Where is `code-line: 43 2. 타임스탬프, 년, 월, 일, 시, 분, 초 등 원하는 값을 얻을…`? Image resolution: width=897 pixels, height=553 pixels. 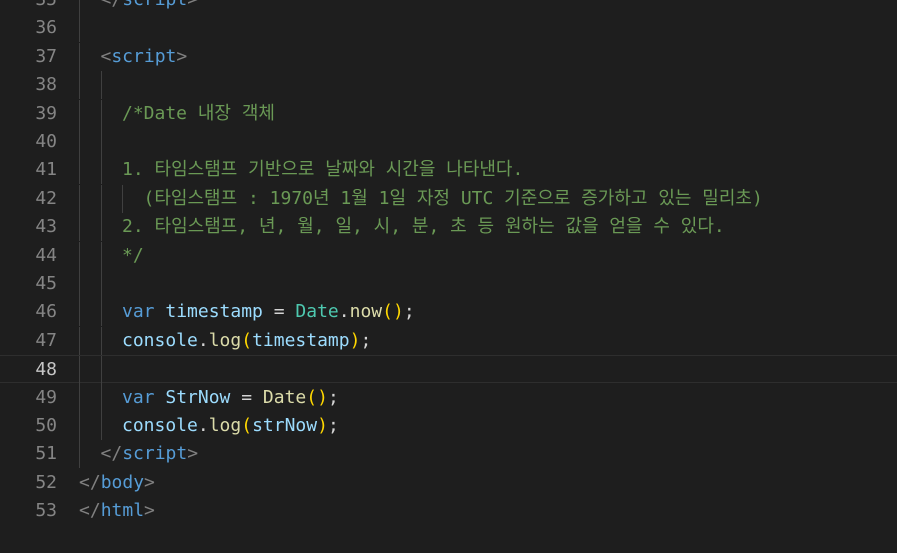
code-line: 43 2. 타임스탬프, 년, 월, 일, 시, 분, 초 등 원하는 값을 얻을… is located at coordinates (448, 227).